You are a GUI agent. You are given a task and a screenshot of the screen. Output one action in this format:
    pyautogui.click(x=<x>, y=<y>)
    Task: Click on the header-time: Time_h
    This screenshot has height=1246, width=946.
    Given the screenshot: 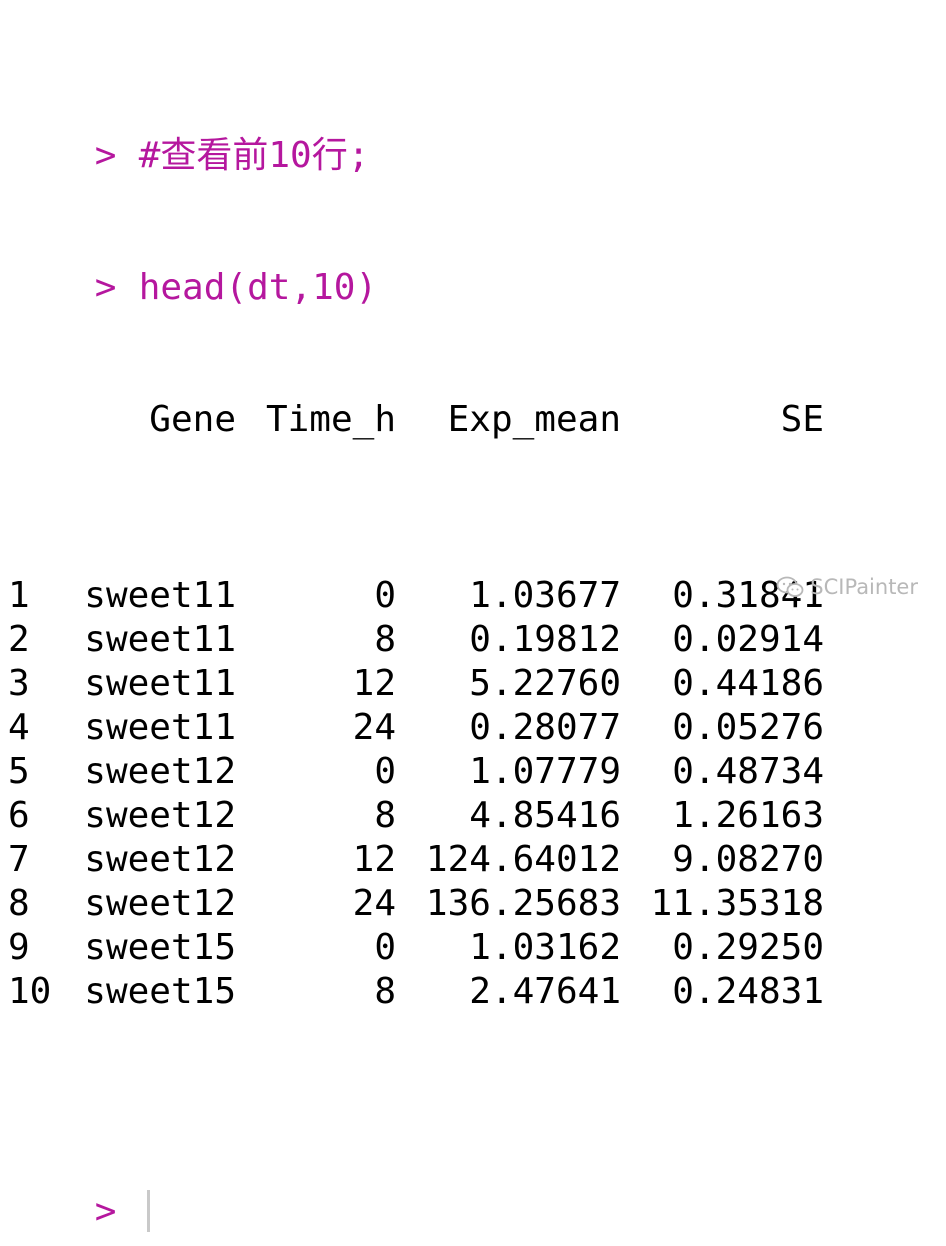 What is the action you would take?
    pyautogui.click(x=330, y=419)
    